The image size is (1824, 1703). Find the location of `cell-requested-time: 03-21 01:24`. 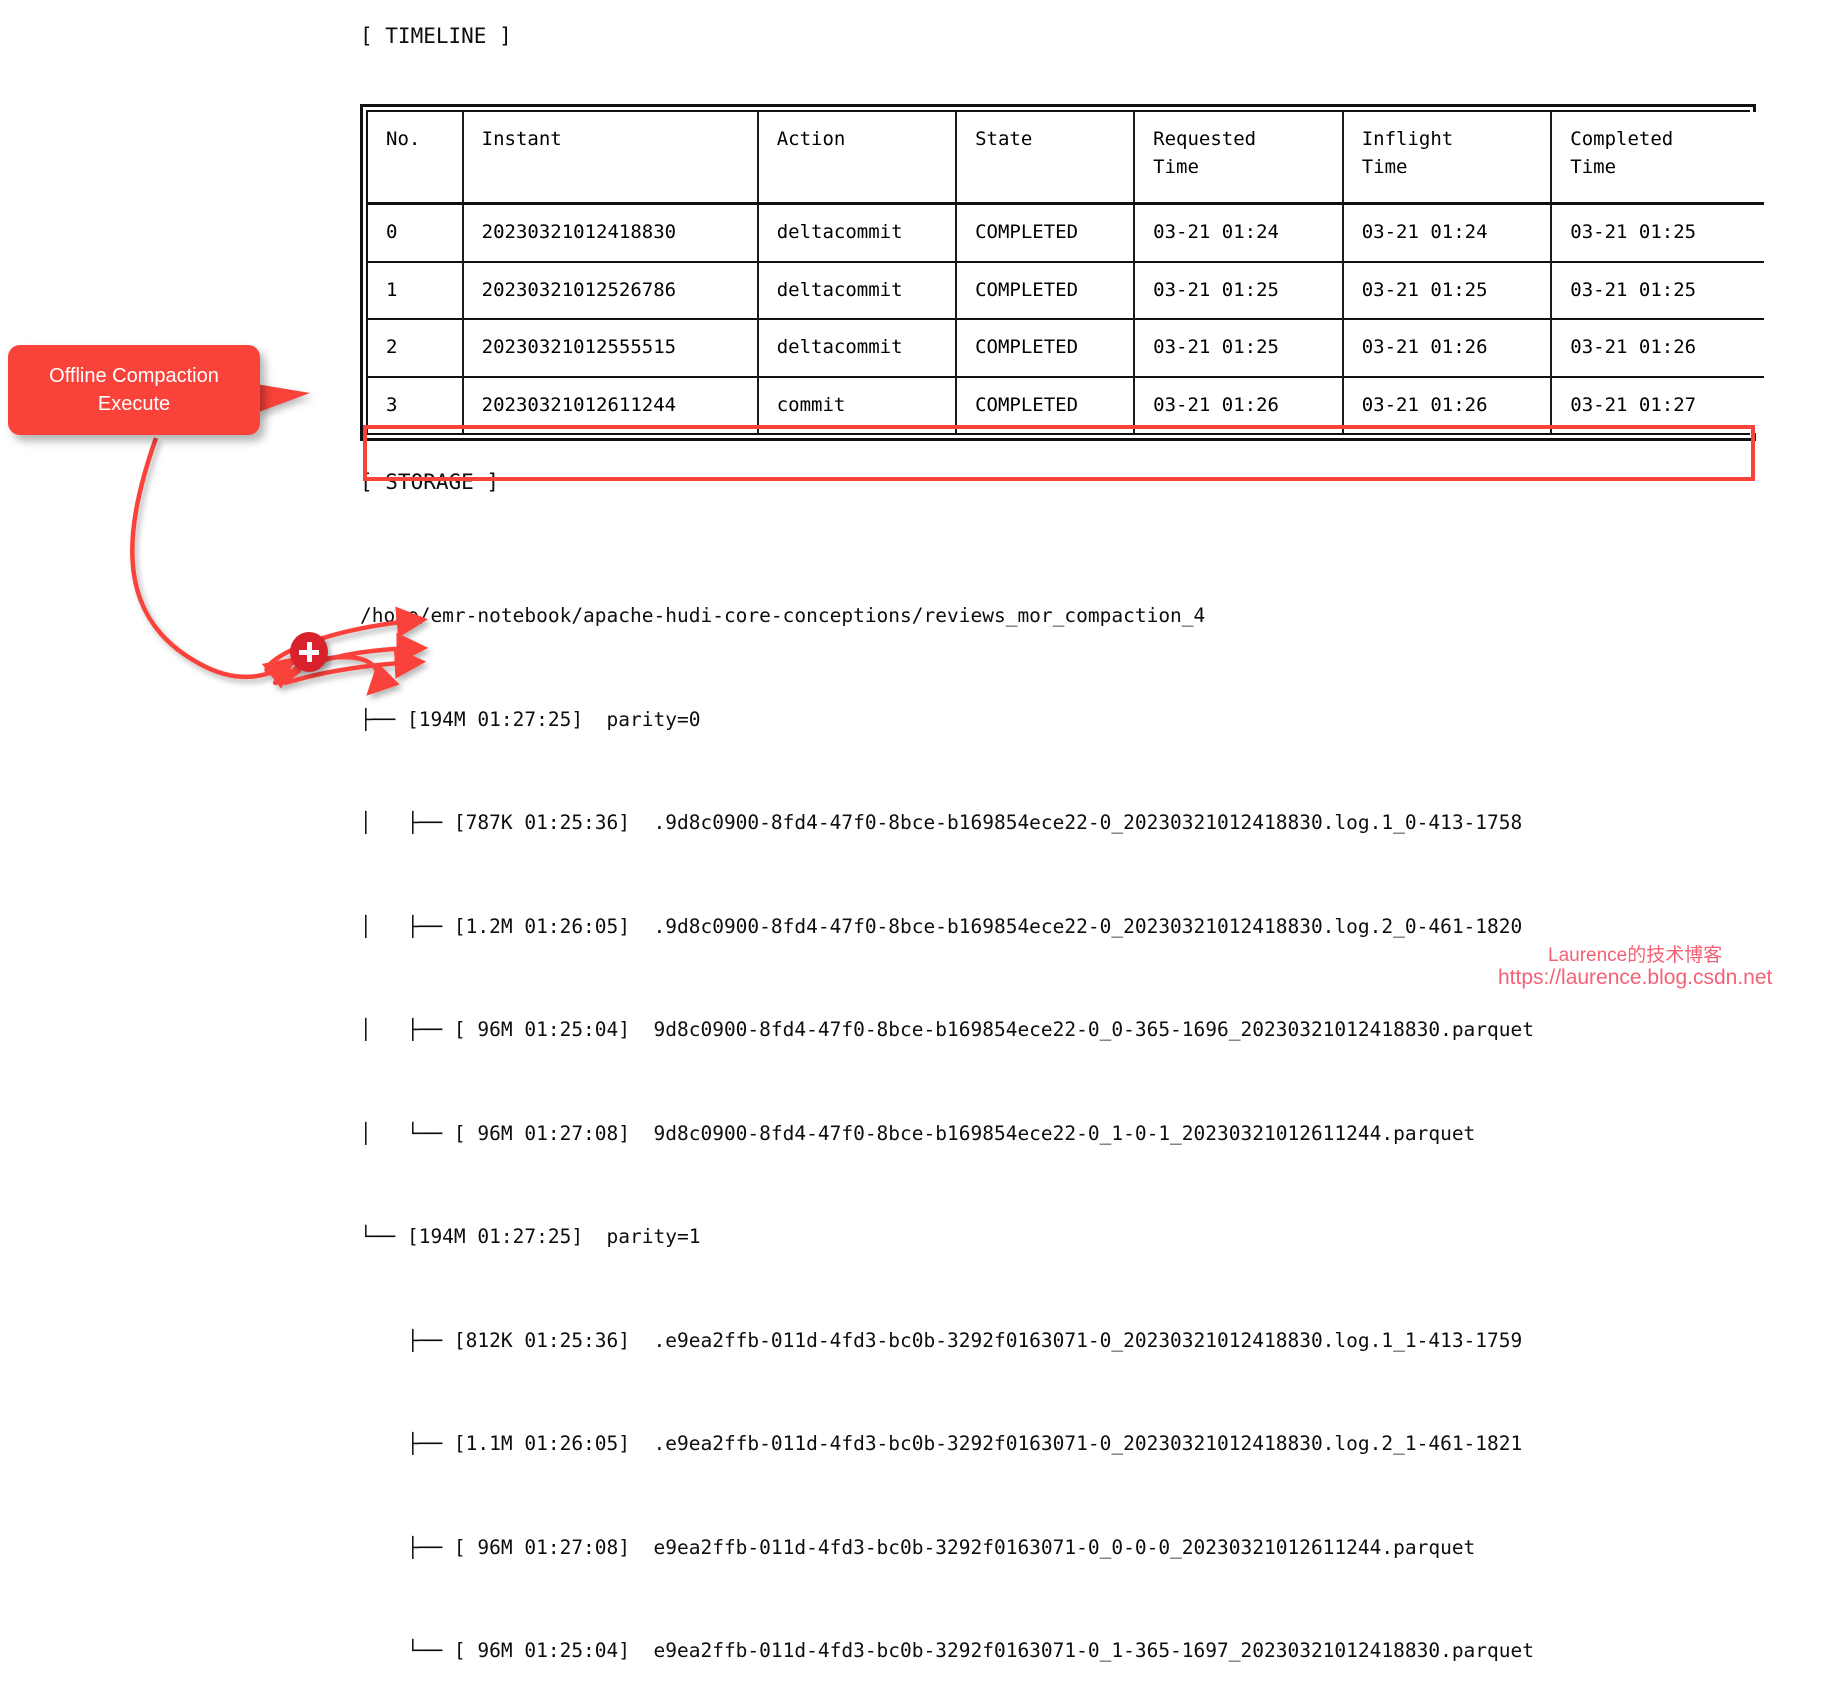

cell-requested-time: 03-21 01:24 is located at coordinates (1238, 232).